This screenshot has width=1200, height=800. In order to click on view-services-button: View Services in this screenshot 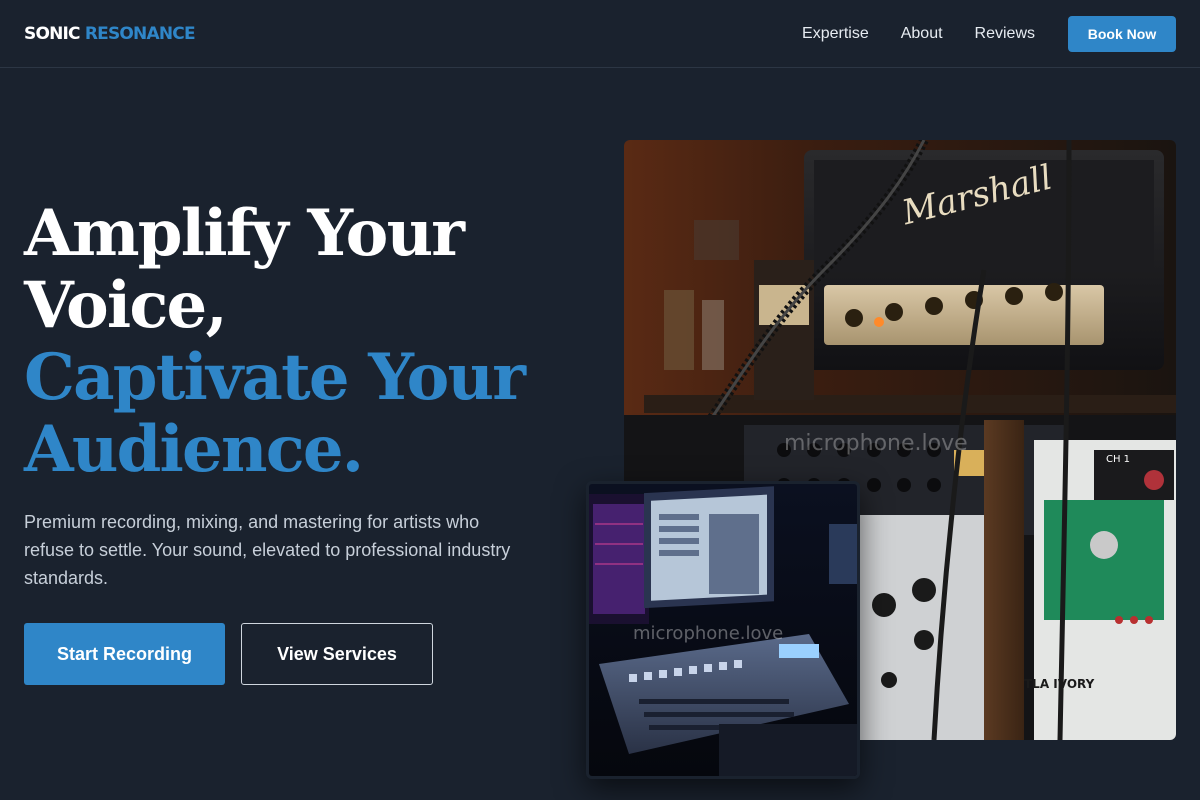, I will do `click(337, 654)`.